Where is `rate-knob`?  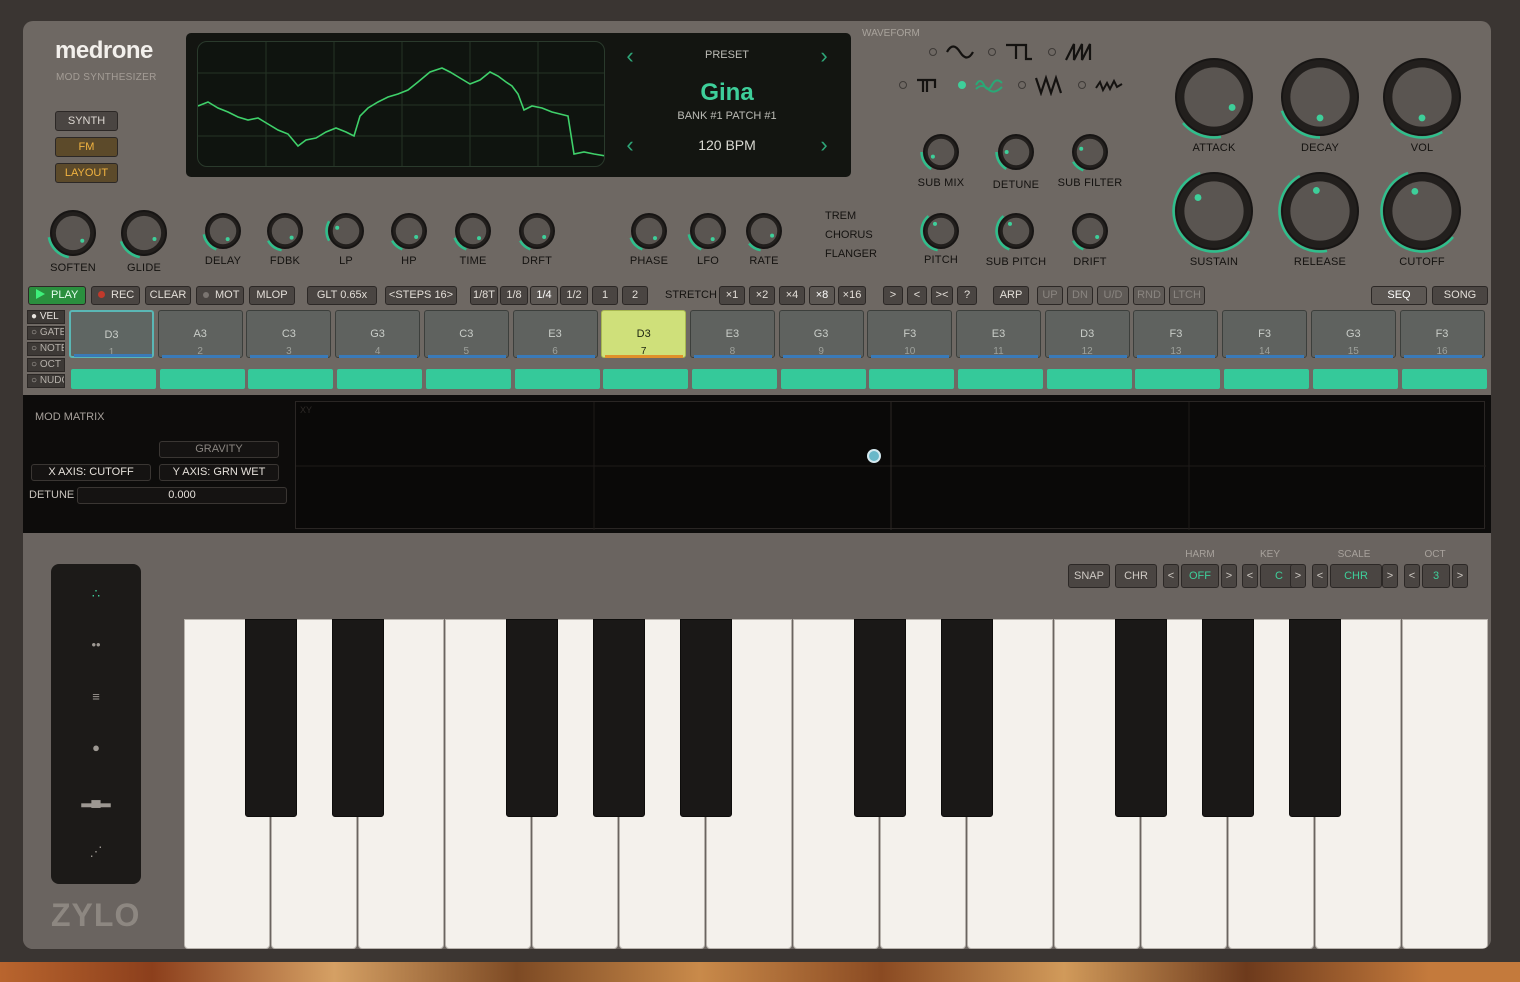
rate-knob is located at coordinates (764, 231).